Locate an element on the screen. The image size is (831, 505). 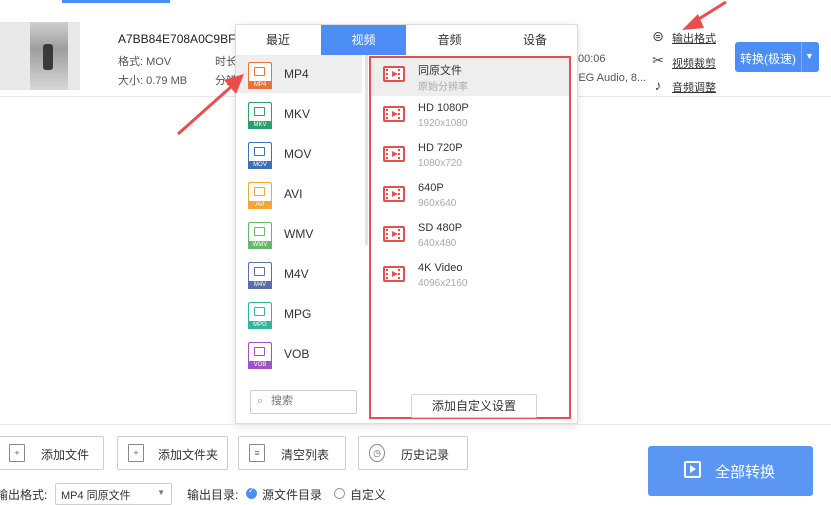
format-item-avi: AVI AVI is located at coordinates (299, 194).